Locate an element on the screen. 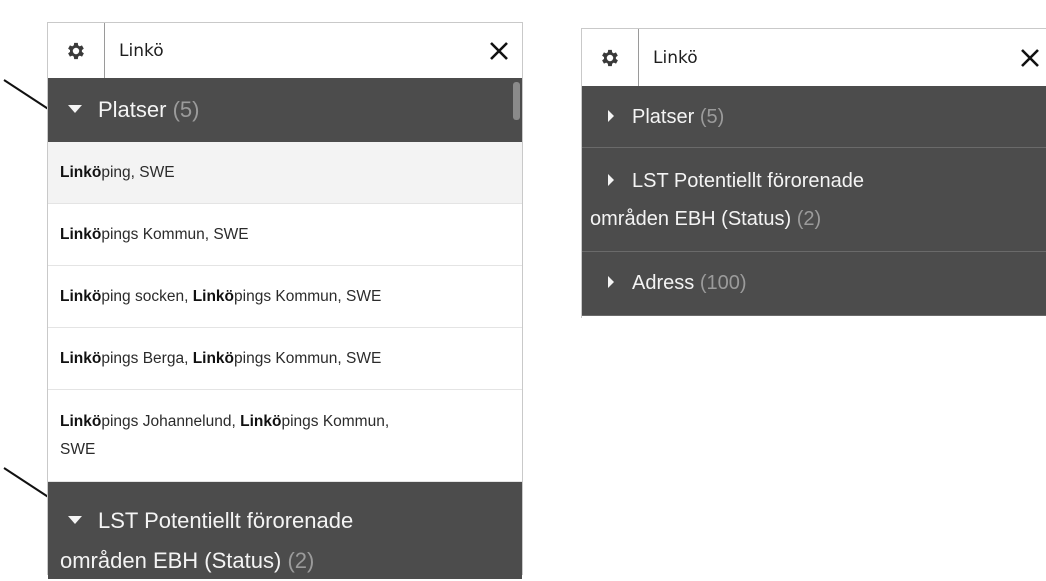 This screenshot has height=581, width=1046. result-item: Linköping socken, Linköpings Kommun, SWE is located at coordinates (285, 297).